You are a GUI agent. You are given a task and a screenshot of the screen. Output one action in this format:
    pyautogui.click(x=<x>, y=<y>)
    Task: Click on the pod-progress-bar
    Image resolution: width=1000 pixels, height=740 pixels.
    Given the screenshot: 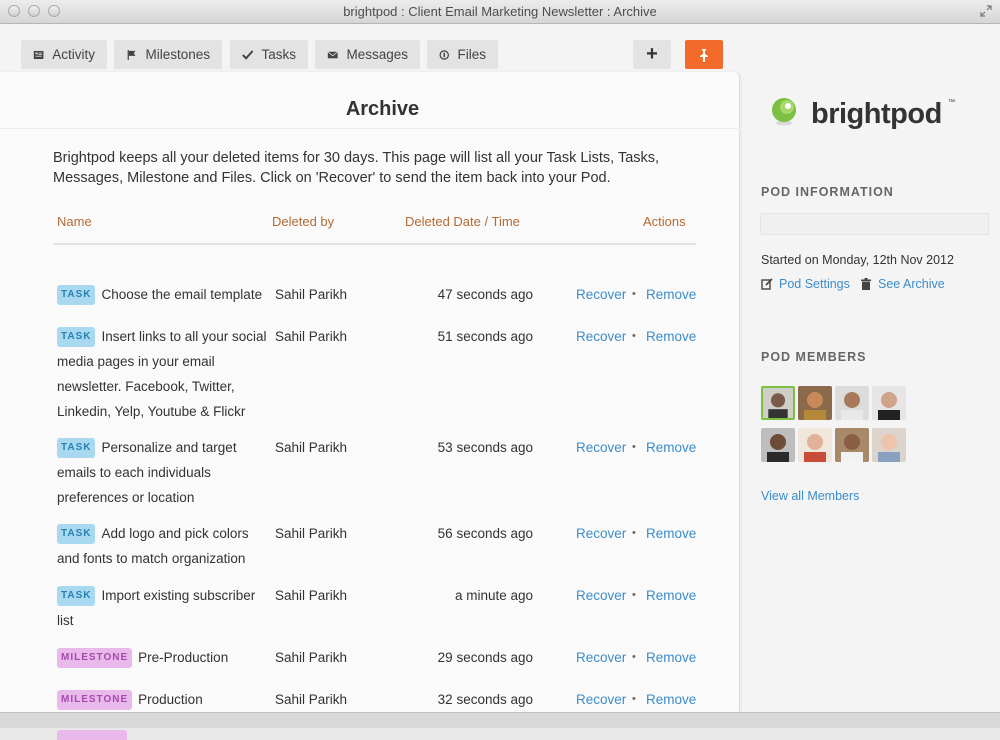 What is the action you would take?
    pyautogui.click(x=874, y=224)
    